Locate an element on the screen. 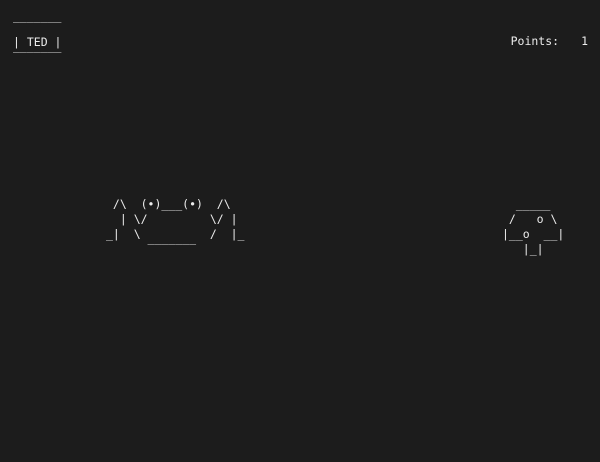 Image resolution: width=600 pixels, height=462 pixels. shell-obstacle-sprite: _____ / o \ |__o __| |_| is located at coordinates (533, 226).